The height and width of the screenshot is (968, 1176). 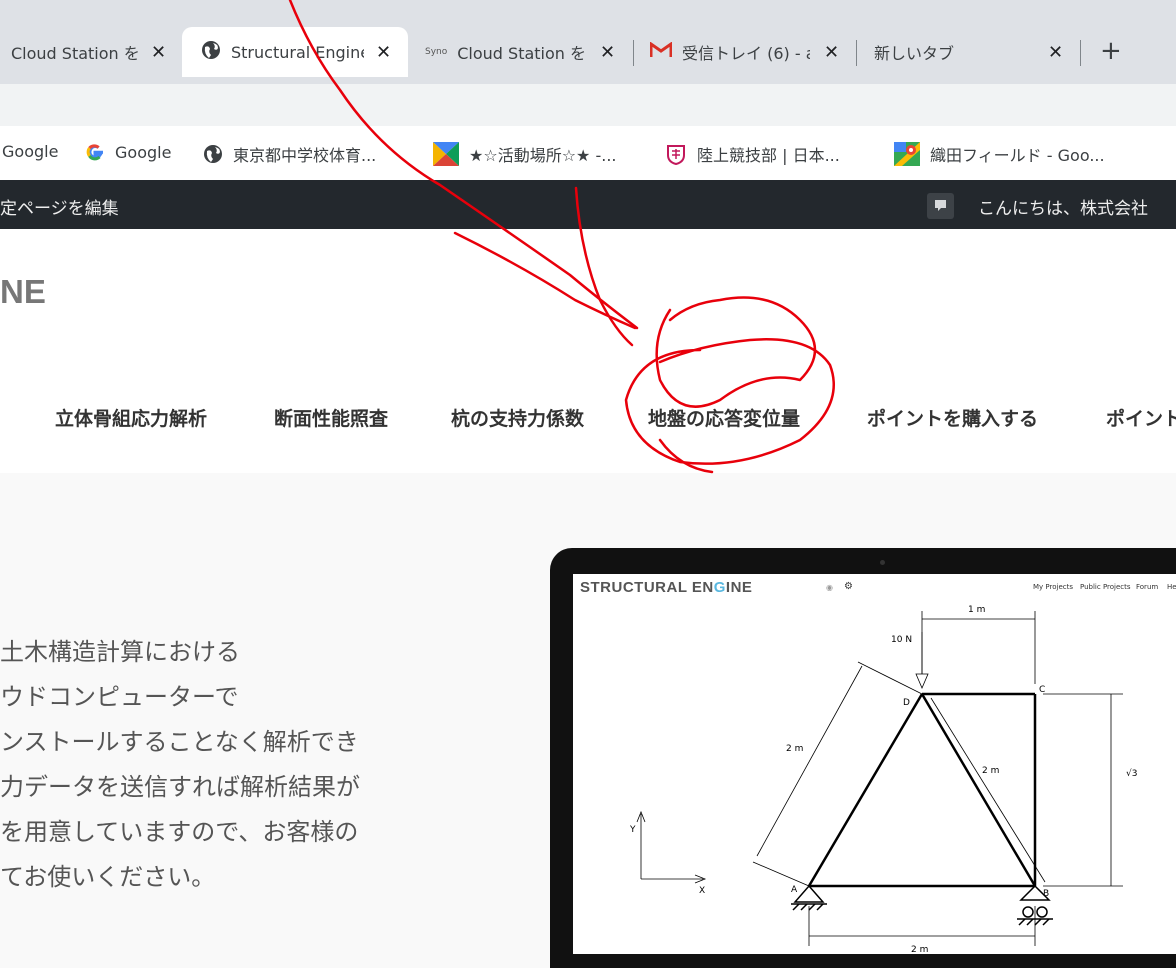 I want to click on tab-new-tab: 新しいタブ ✕, so click(x=968, y=52).